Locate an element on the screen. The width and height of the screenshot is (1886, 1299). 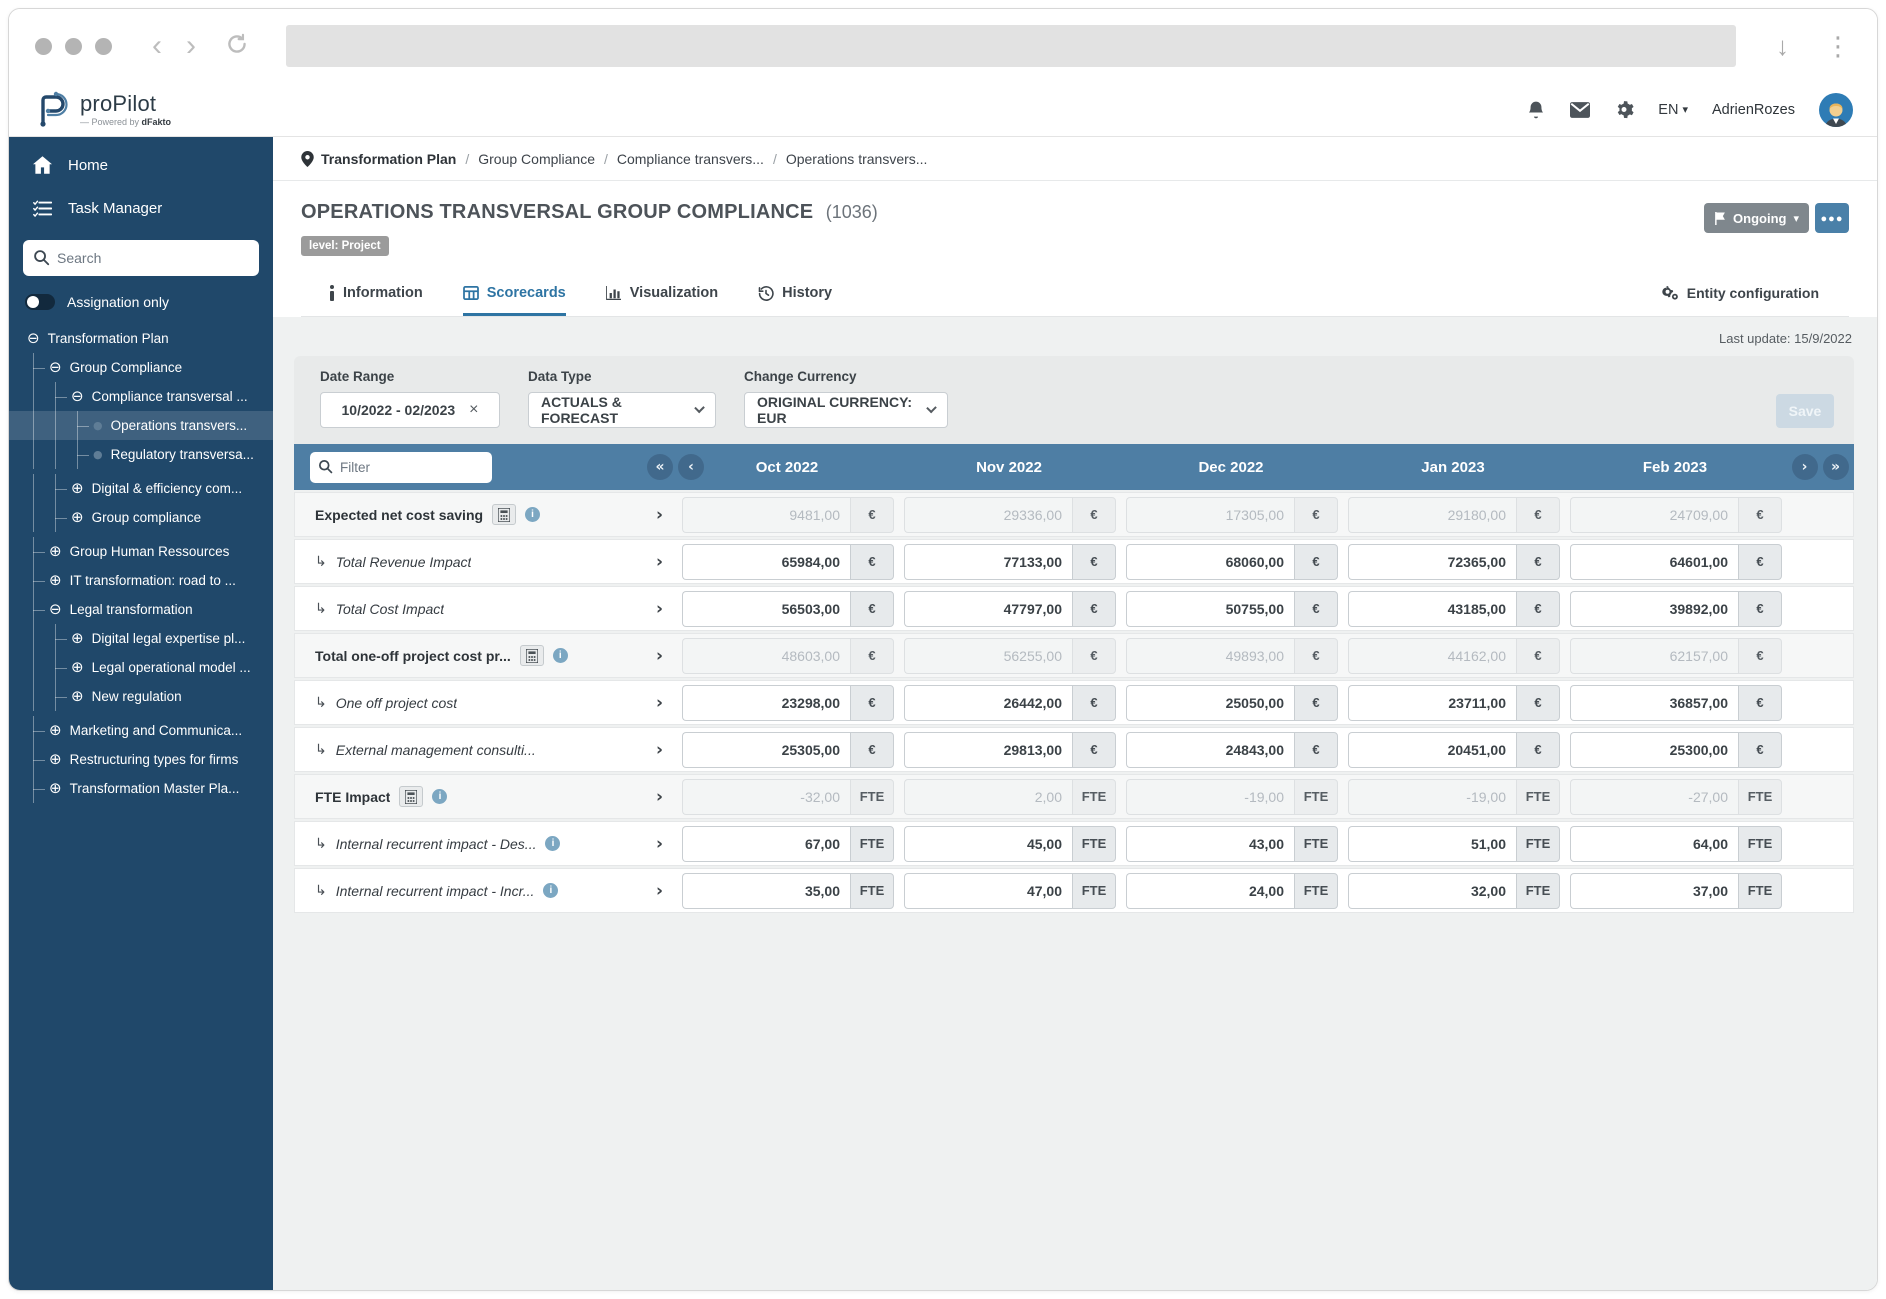
back-icon: ‹ is located at coordinates (157, 46).